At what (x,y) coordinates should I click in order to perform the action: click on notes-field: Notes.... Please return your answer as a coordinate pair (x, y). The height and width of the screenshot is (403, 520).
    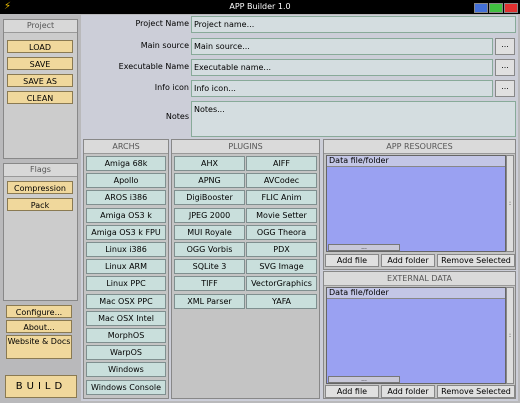
    Looking at the image, I should click on (353, 119).